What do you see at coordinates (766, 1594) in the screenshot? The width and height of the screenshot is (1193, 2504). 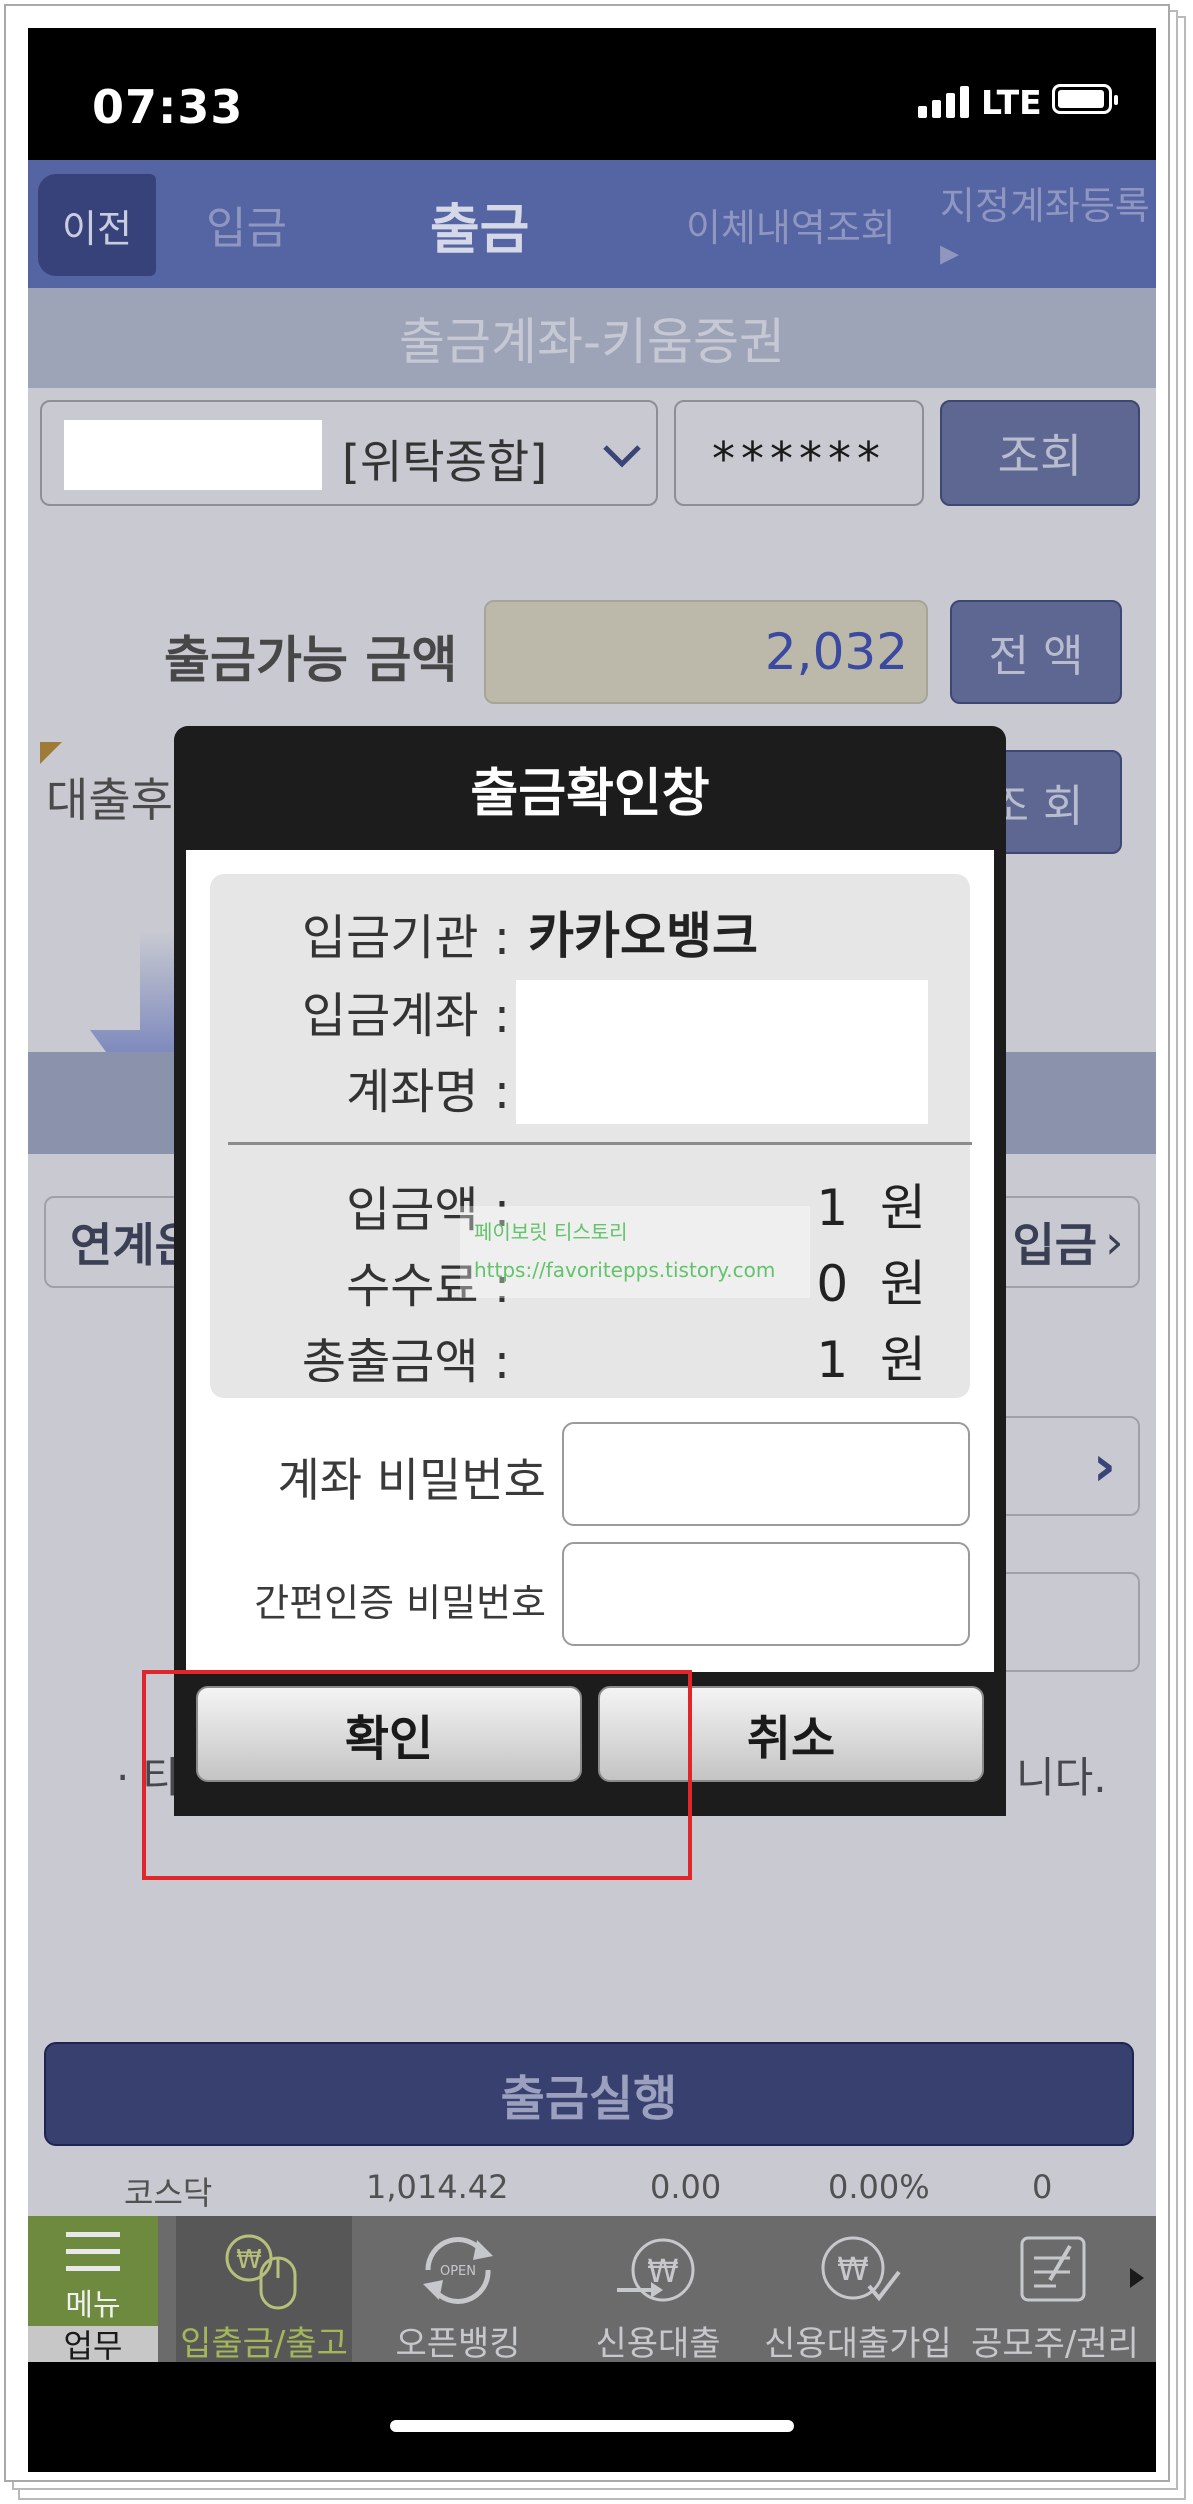 I see `simple-auth-input` at bounding box center [766, 1594].